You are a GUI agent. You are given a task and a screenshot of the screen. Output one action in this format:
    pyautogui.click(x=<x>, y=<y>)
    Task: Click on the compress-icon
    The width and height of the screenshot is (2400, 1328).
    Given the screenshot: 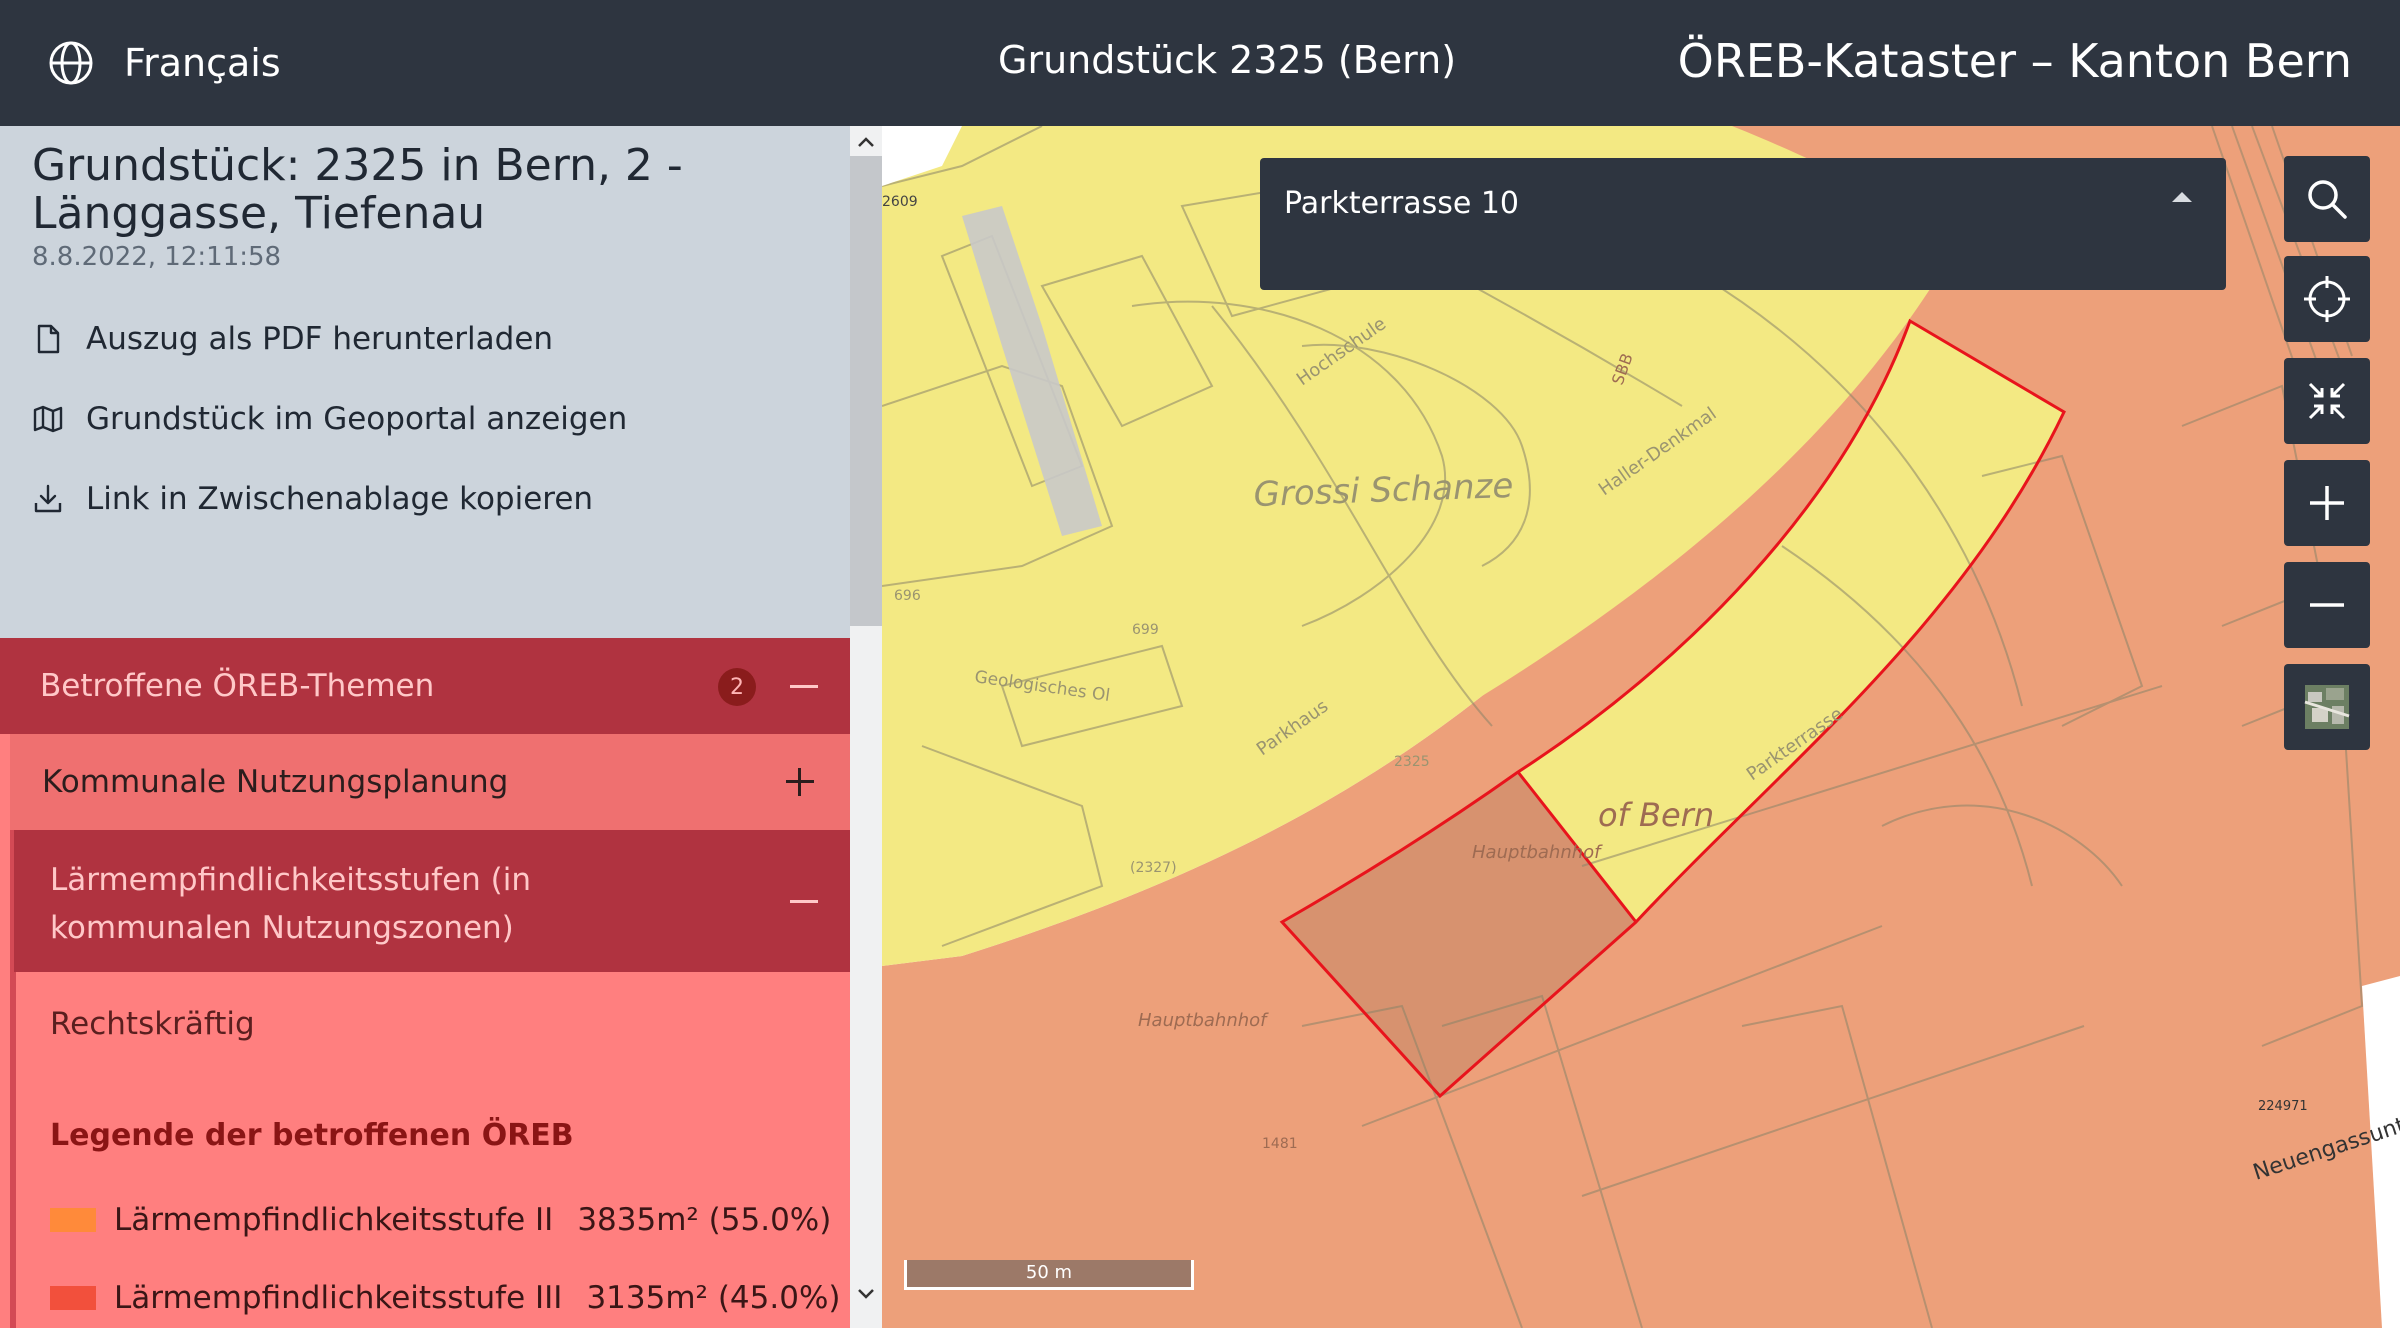 What is the action you would take?
    pyautogui.click(x=2327, y=401)
    